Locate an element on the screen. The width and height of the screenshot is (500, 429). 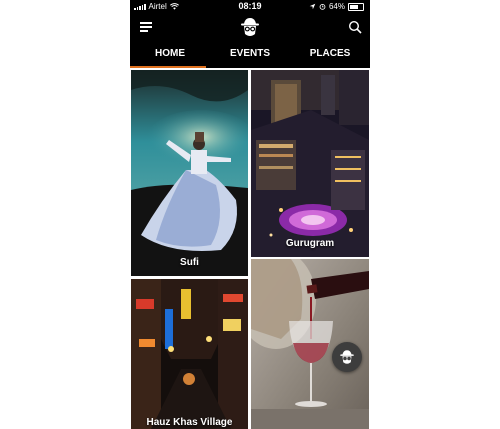
search-icon is located at coordinates (355, 27).